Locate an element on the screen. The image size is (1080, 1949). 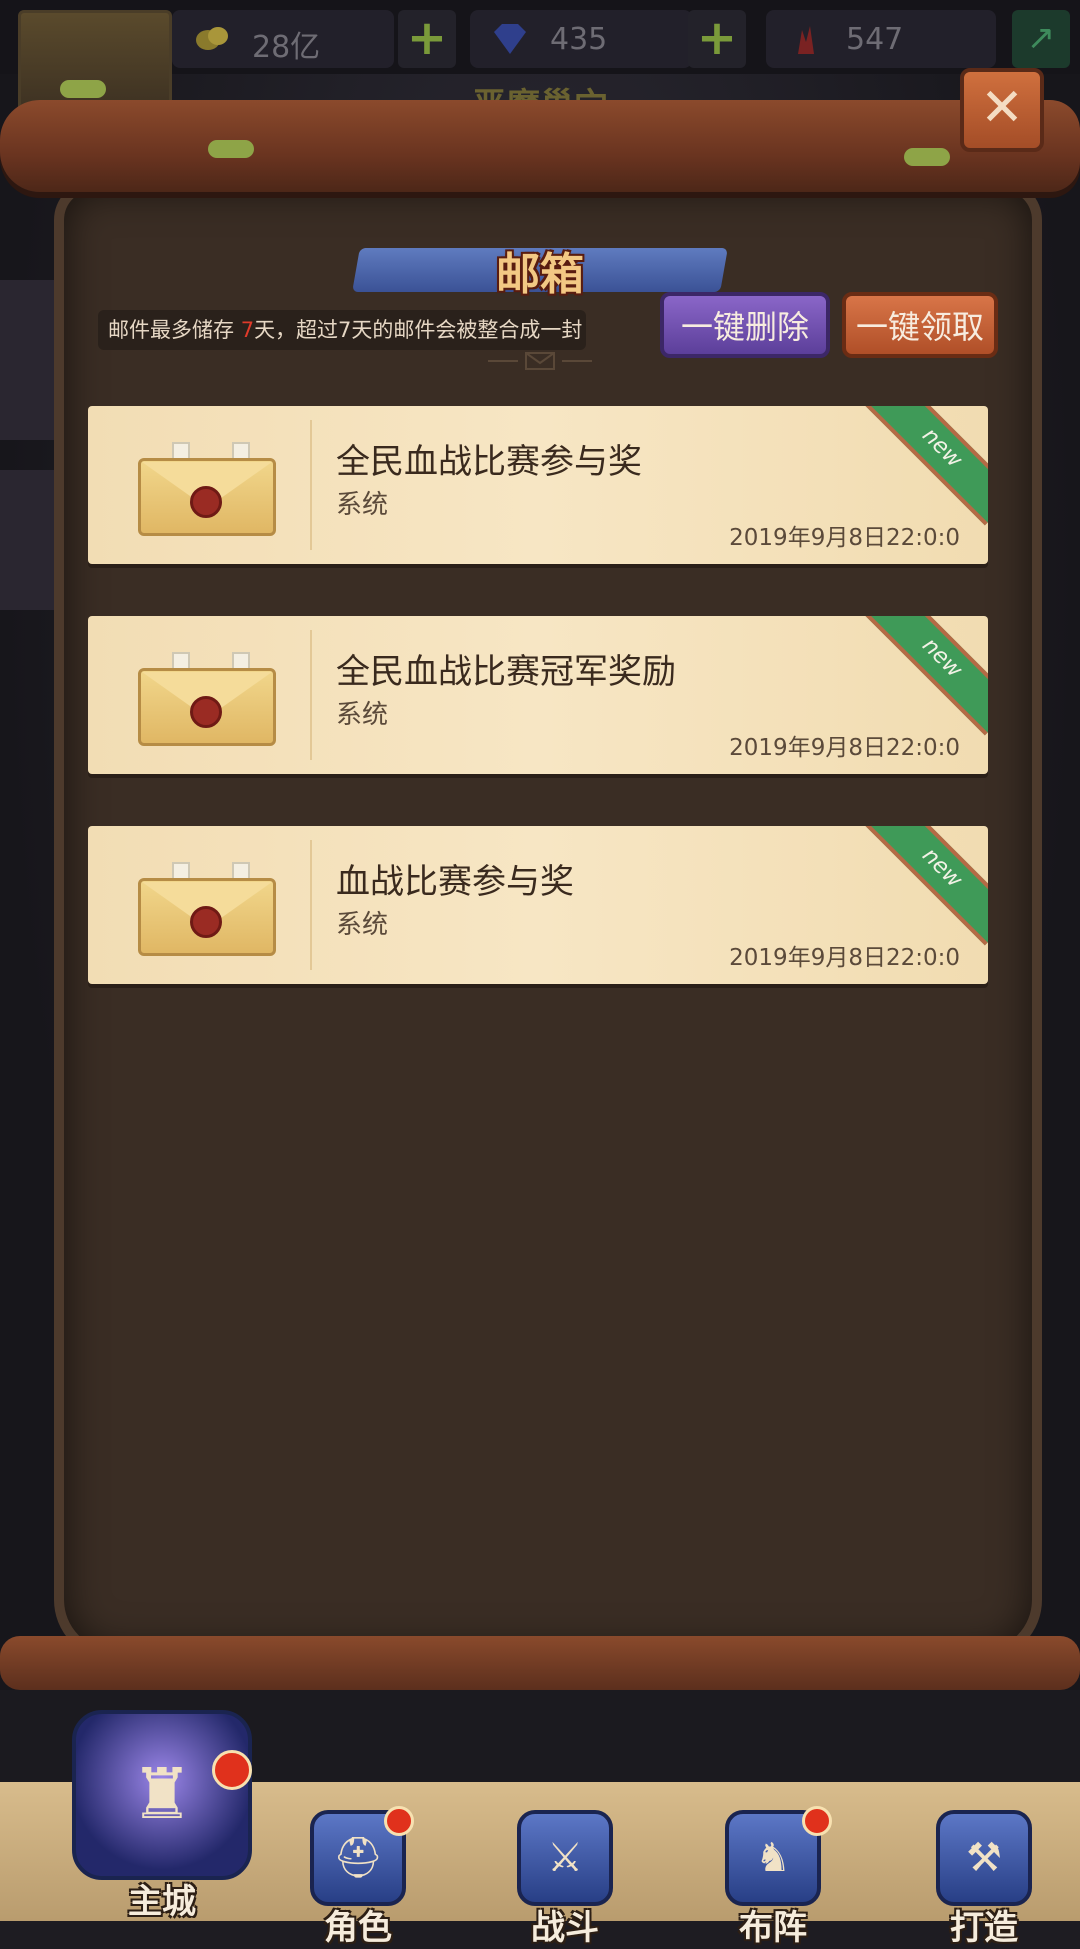
notice-days: 7 is located at coordinates (247, 330).